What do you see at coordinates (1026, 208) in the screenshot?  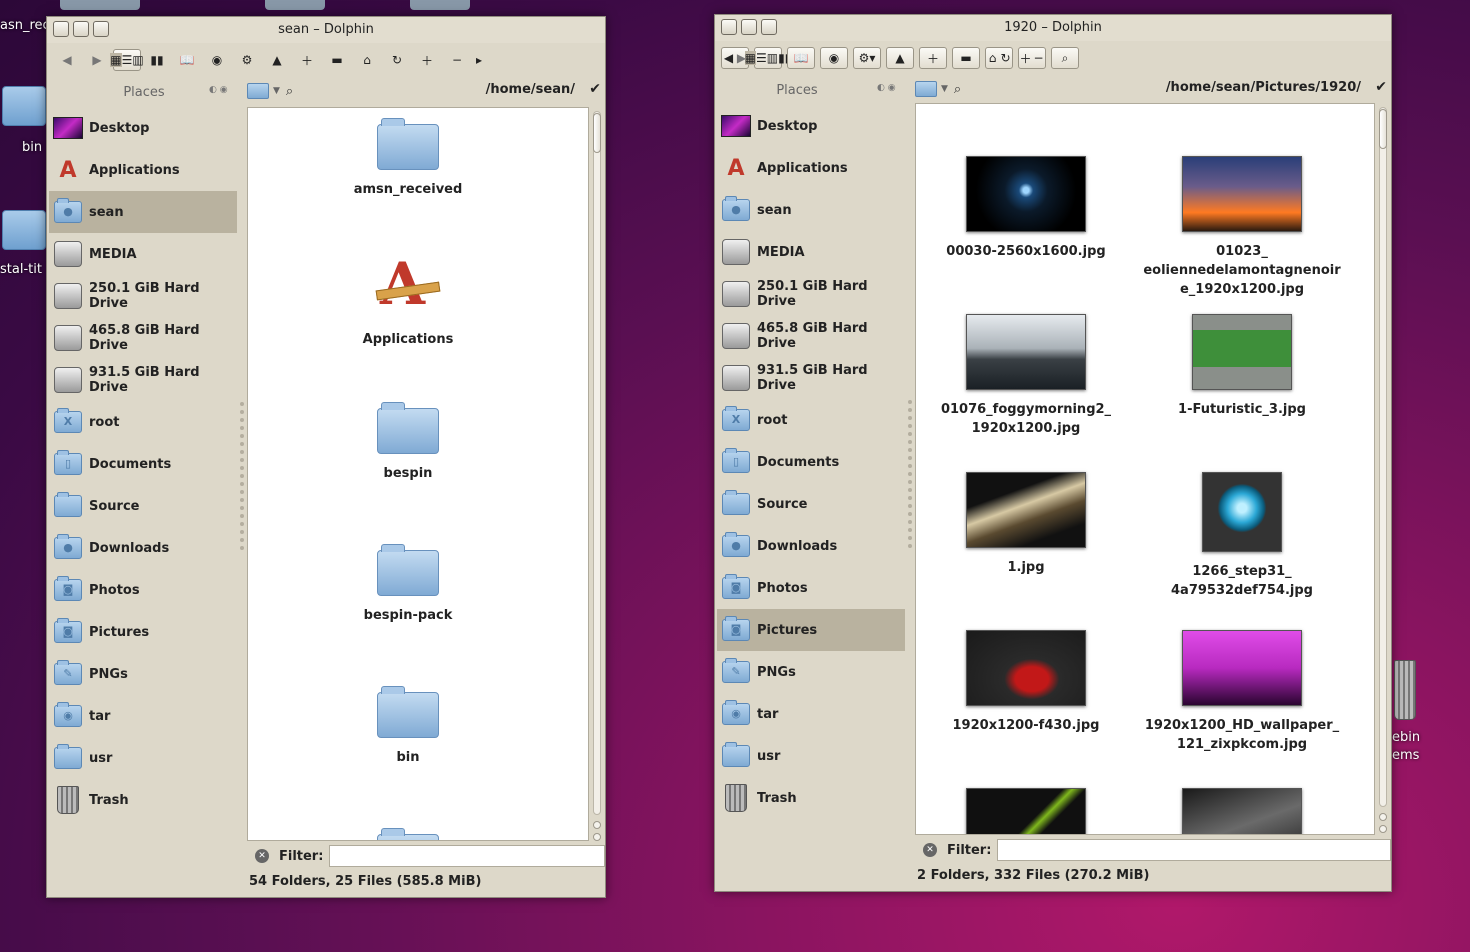 I see `thumbnail-item: 00030-2560x1600.jpg` at bounding box center [1026, 208].